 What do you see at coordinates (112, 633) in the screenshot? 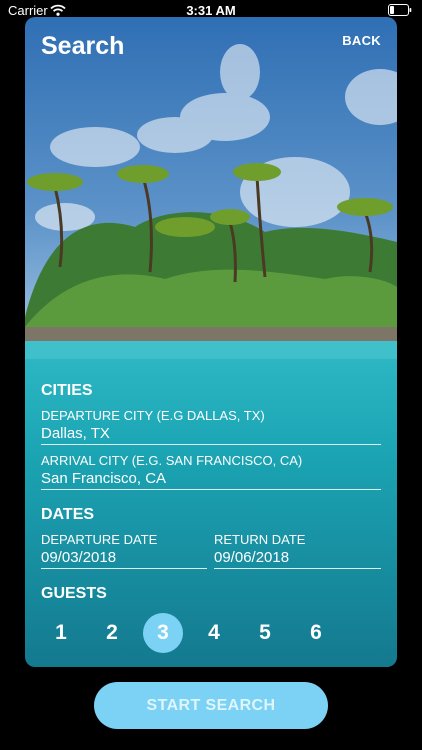
I see `guest-option-2: 2` at bounding box center [112, 633].